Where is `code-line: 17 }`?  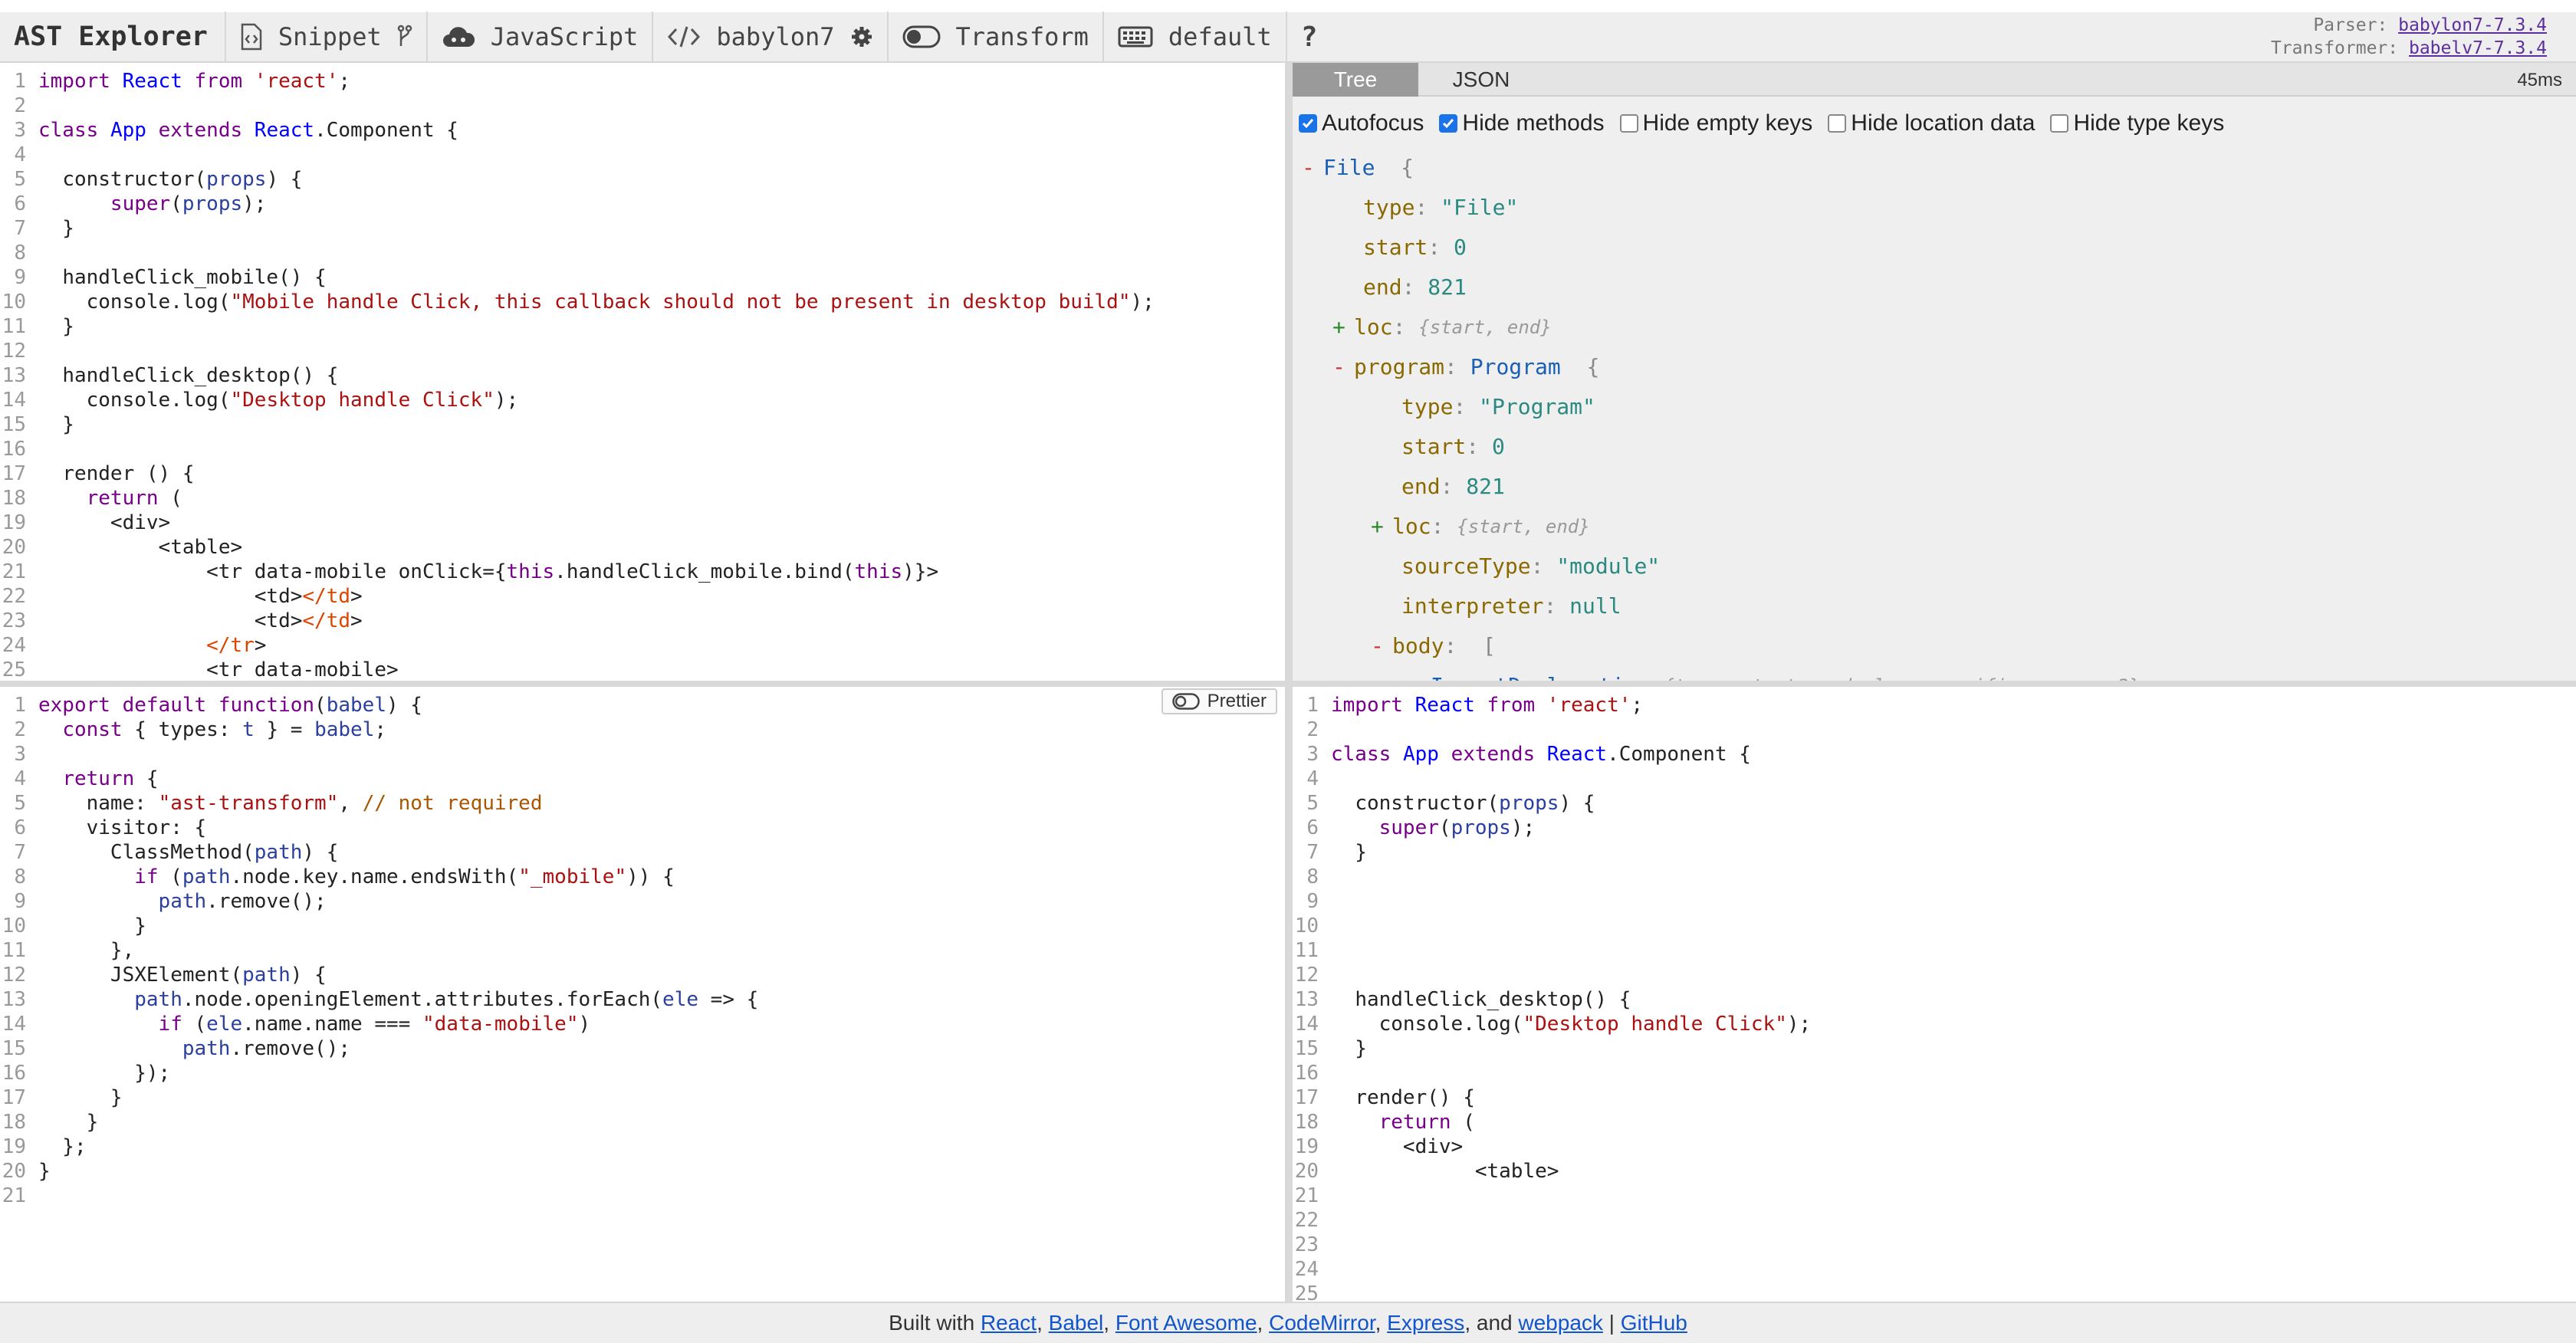 code-line: 17 } is located at coordinates (643, 1098).